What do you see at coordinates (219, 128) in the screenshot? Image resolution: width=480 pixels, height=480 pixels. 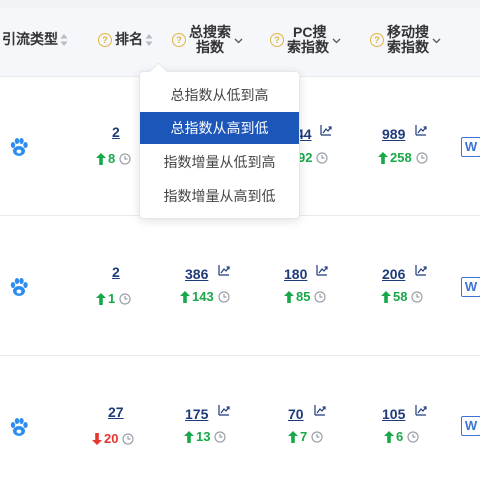 I see `sort-option-total-desc: 总指数从高到低` at bounding box center [219, 128].